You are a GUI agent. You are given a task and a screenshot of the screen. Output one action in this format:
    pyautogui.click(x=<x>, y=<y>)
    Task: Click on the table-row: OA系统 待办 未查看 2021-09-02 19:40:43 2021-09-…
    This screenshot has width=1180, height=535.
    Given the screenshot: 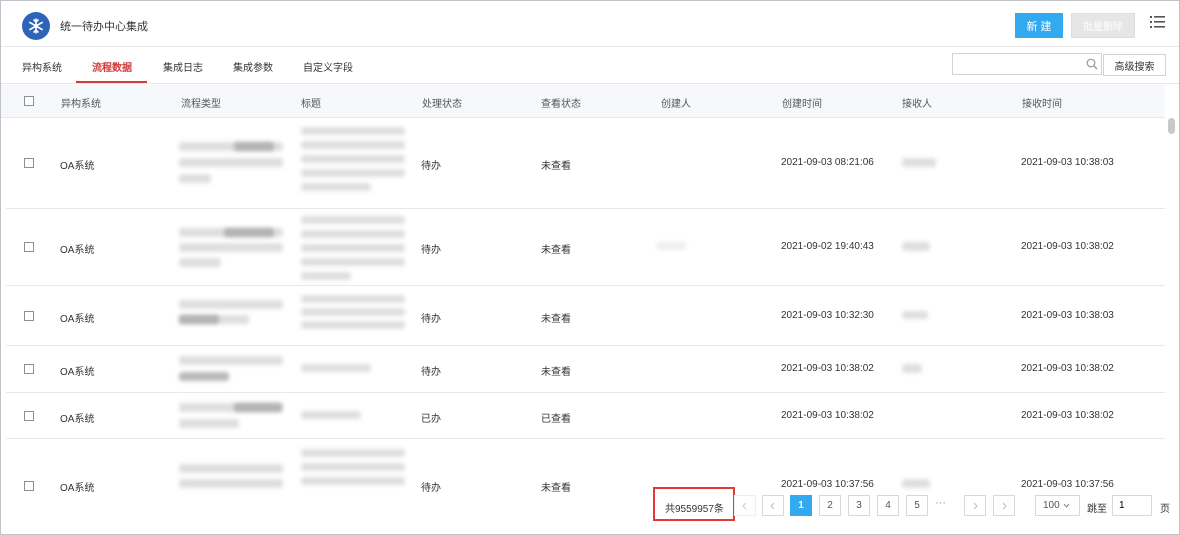 What is the action you would take?
    pyautogui.click(x=585, y=247)
    